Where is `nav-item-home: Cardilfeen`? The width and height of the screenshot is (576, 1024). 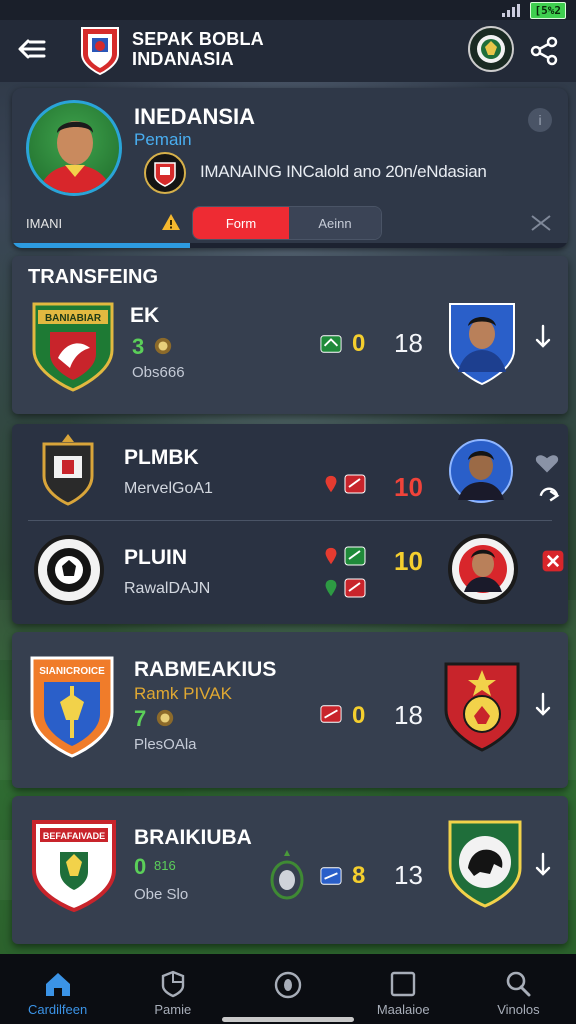 nav-item-home: Cardilfeen is located at coordinates (57, 989).